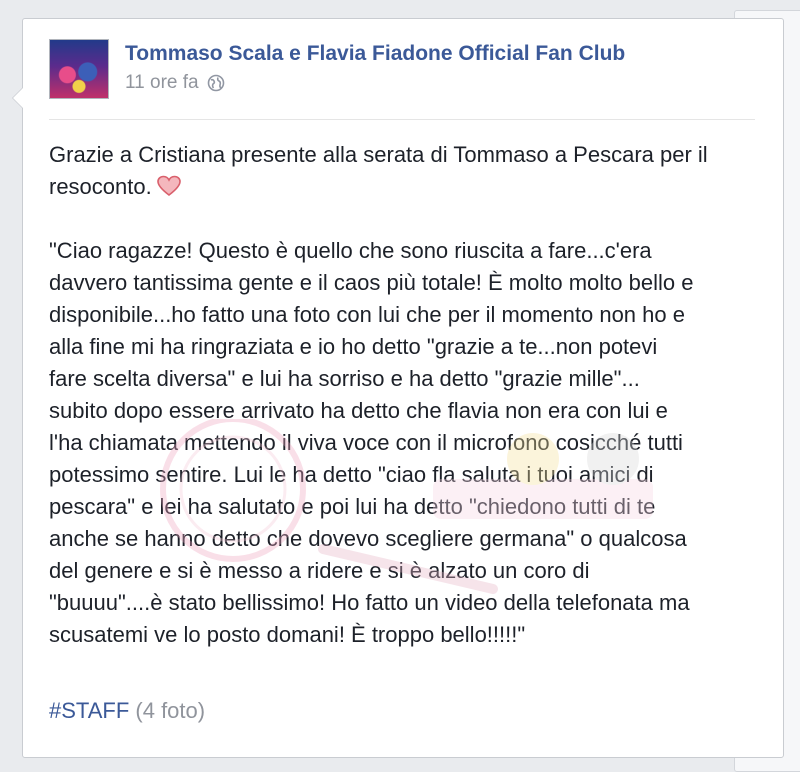 Image resolution: width=800 pixels, height=772 pixels. What do you see at coordinates (170, 710) in the screenshot?
I see `photo-count: (4 foto)` at bounding box center [170, 710].